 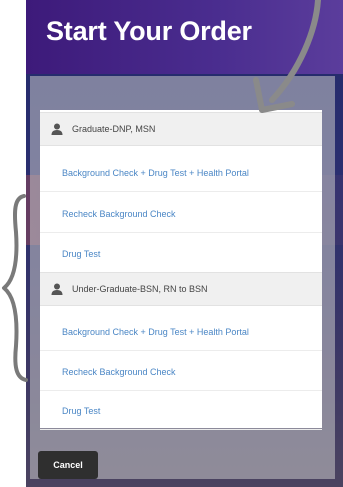 What do you see at coordinates (181, 411) in the screenshot?
I see `option-drug-test-undergraduate: Drug Test` at bounding box center [181, 411].